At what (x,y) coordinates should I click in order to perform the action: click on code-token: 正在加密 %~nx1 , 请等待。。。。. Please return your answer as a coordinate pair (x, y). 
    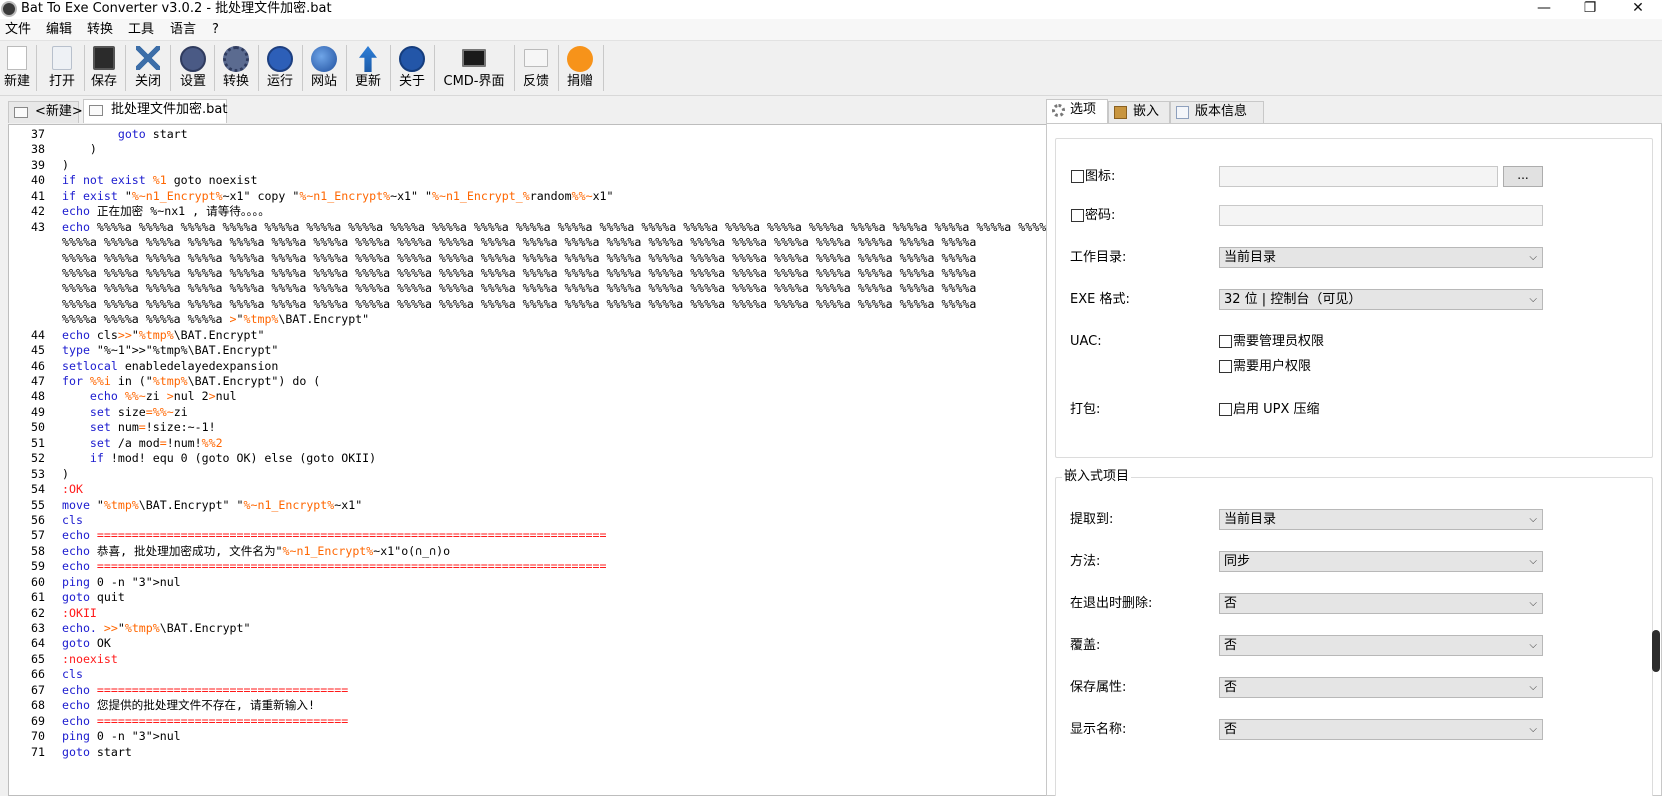
    Looking at the image, I should click on (179, 211).